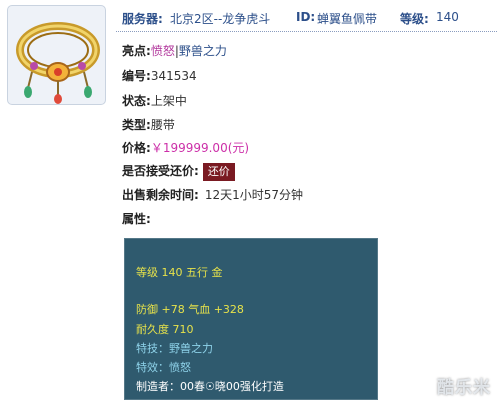  I want to click on type-row: 类型:腰带, so click(148, 125).